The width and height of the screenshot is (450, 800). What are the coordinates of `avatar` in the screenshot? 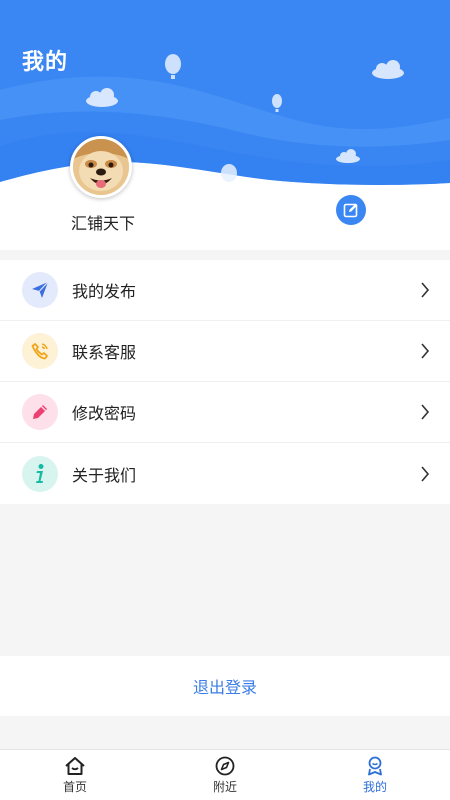 It's located at (101, 167).